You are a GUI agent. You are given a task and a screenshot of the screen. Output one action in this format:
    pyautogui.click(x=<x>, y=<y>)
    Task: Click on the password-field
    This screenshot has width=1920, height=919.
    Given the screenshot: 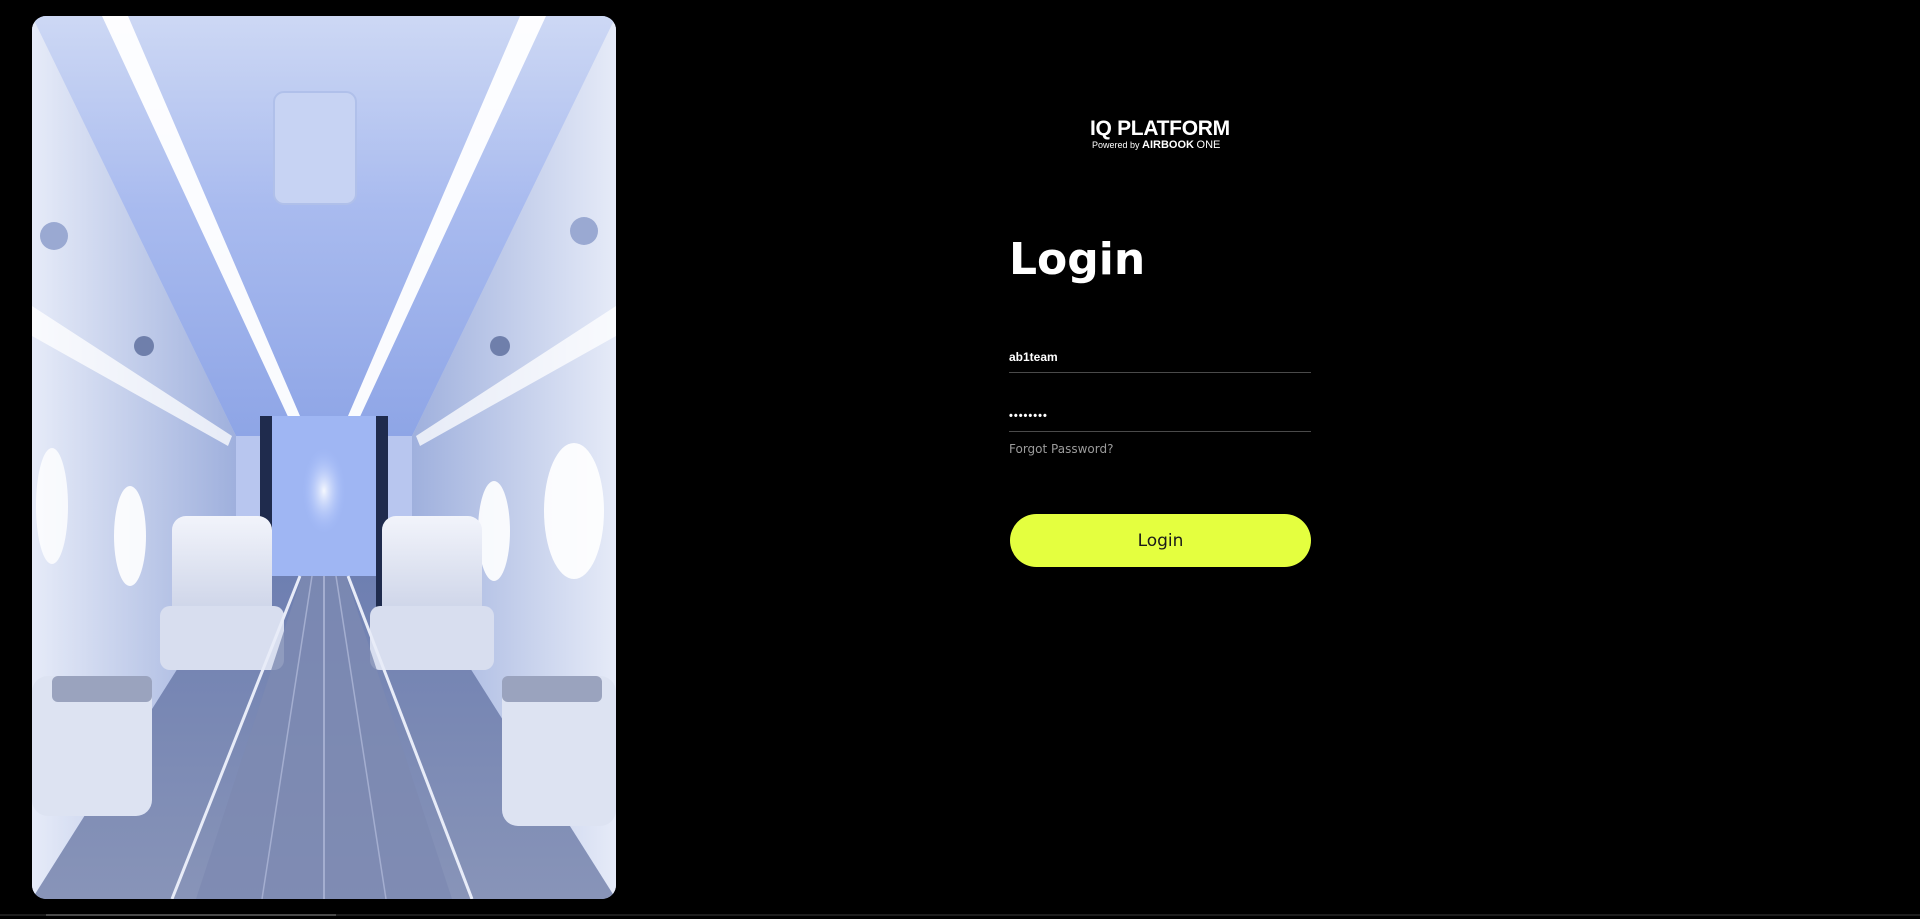 What is the action you would take?
    pyautogui.click(x=1160, y=414)
    